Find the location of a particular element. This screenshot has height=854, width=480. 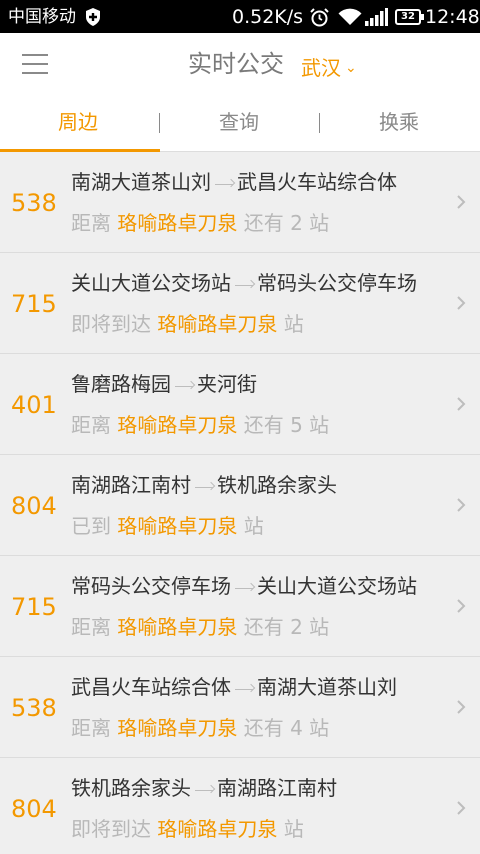

clock: 12:48 is located at coordinates (452, 17).